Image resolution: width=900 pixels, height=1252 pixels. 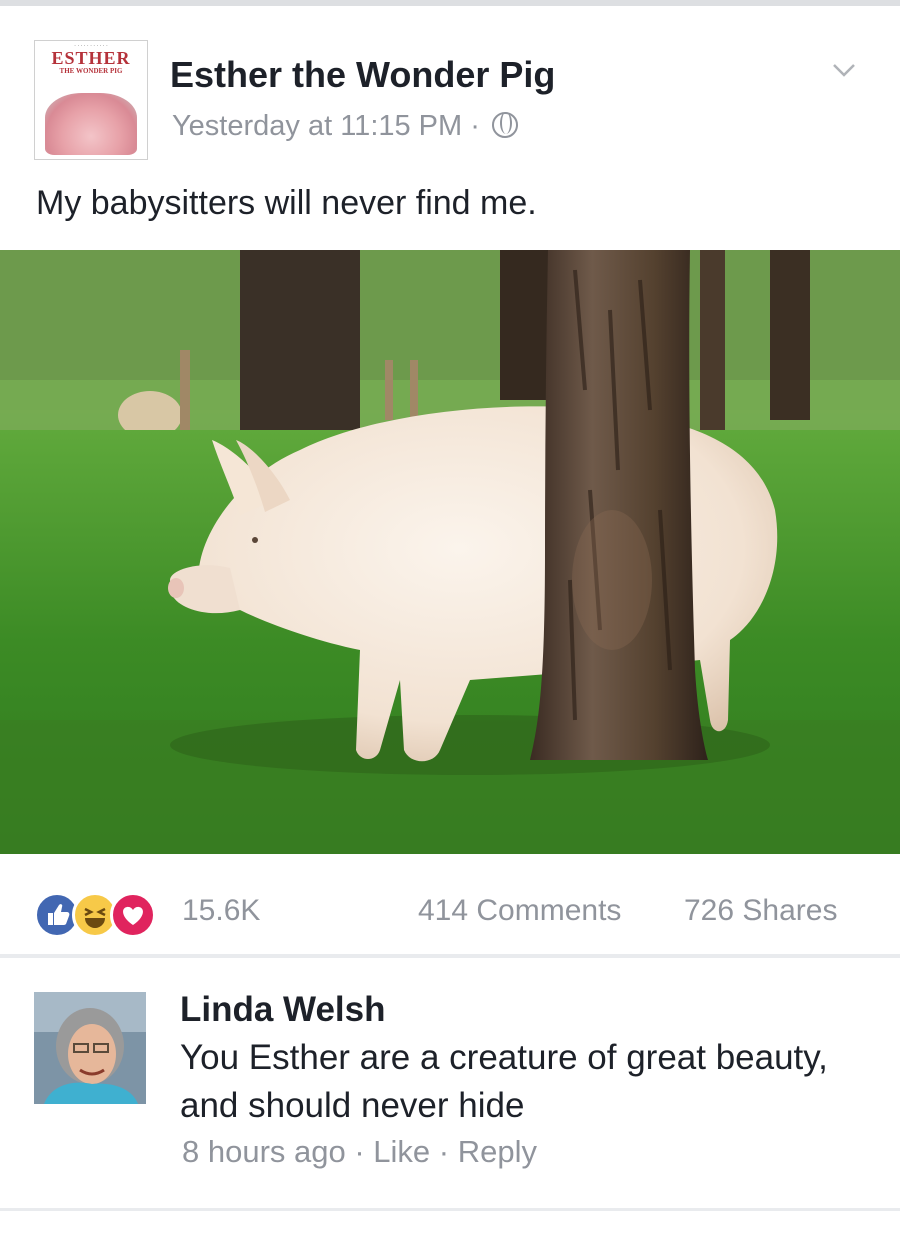 What do you see at coordinates (221, 911) in the screenshot?
I see `reaction-count: 15.6K` at bounding box center [221, 911].